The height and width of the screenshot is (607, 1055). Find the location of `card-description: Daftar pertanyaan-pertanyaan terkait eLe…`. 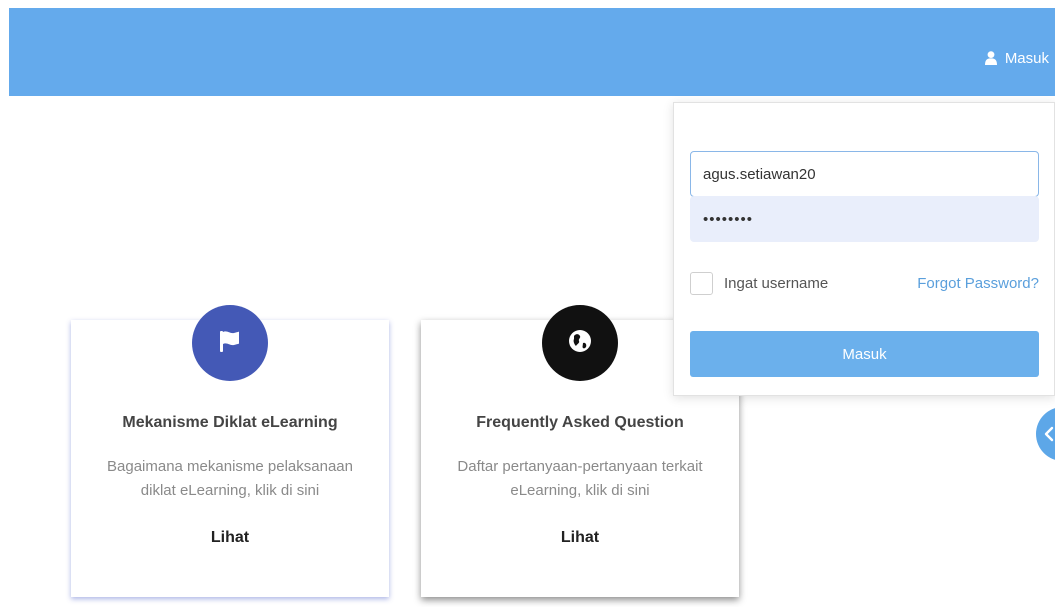

card-description: Daftar pertanyaan-pertanyaan terkait eLe… is located at coordinates (580, 478).